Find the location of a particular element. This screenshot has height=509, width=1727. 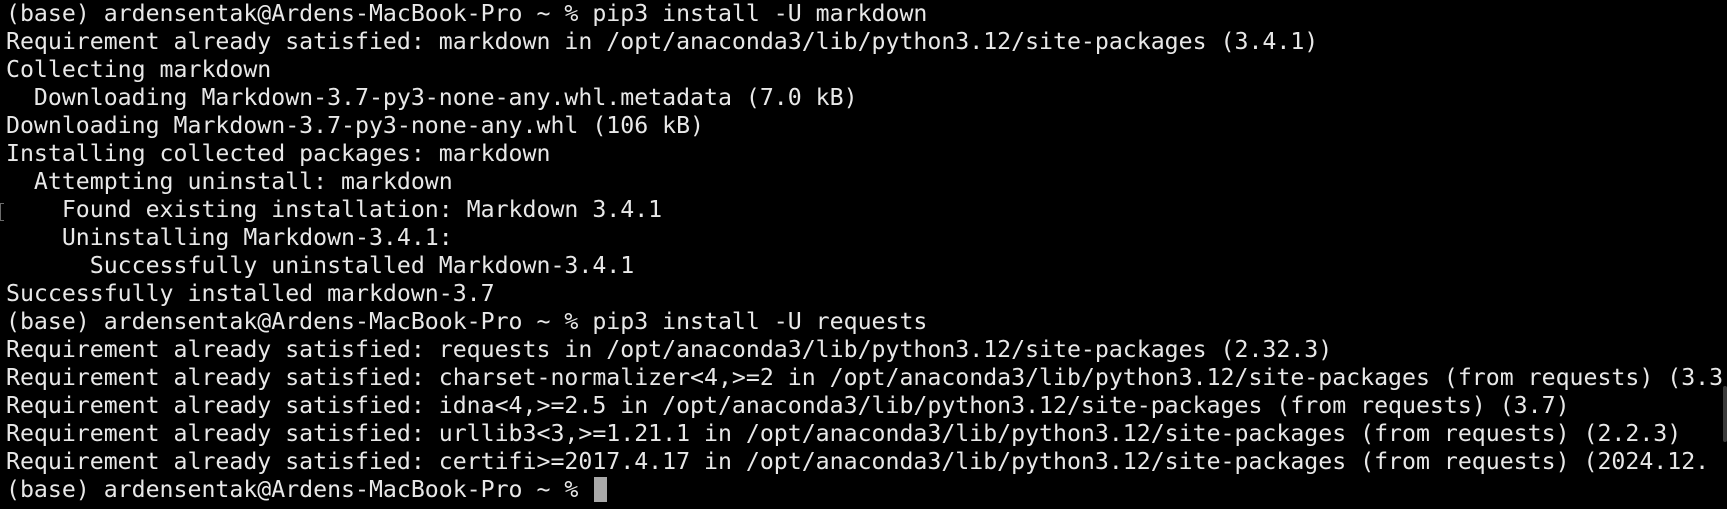

mark-bracket-icon is located at coordinates (2, 212).